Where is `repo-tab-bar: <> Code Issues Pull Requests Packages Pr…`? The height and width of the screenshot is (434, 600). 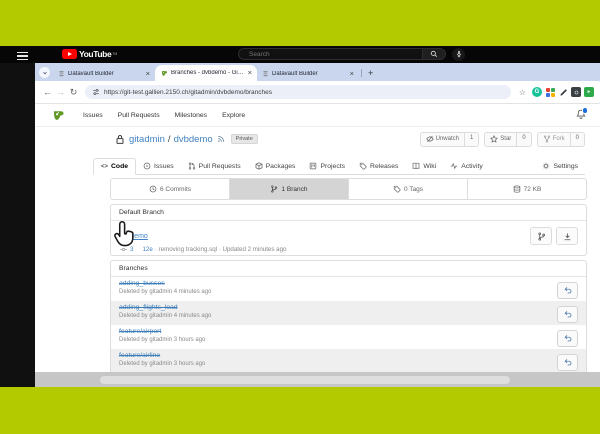 repo-tab-bar: <> Code Issues Pull Requests Packages Pr… is located at coordinates (339, 163).